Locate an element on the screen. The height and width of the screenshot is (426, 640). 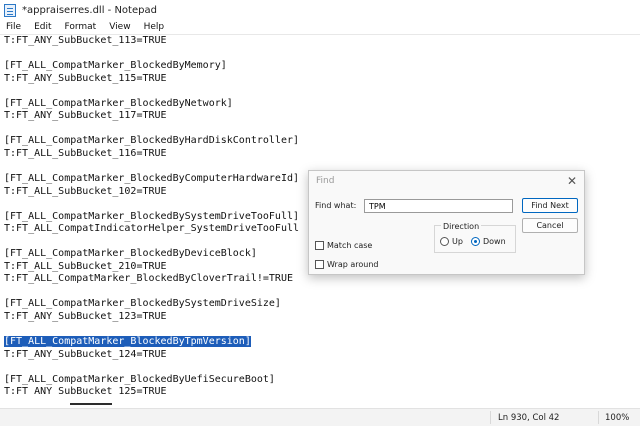
direction-up-label: Up is located at coordinates (457, 241).